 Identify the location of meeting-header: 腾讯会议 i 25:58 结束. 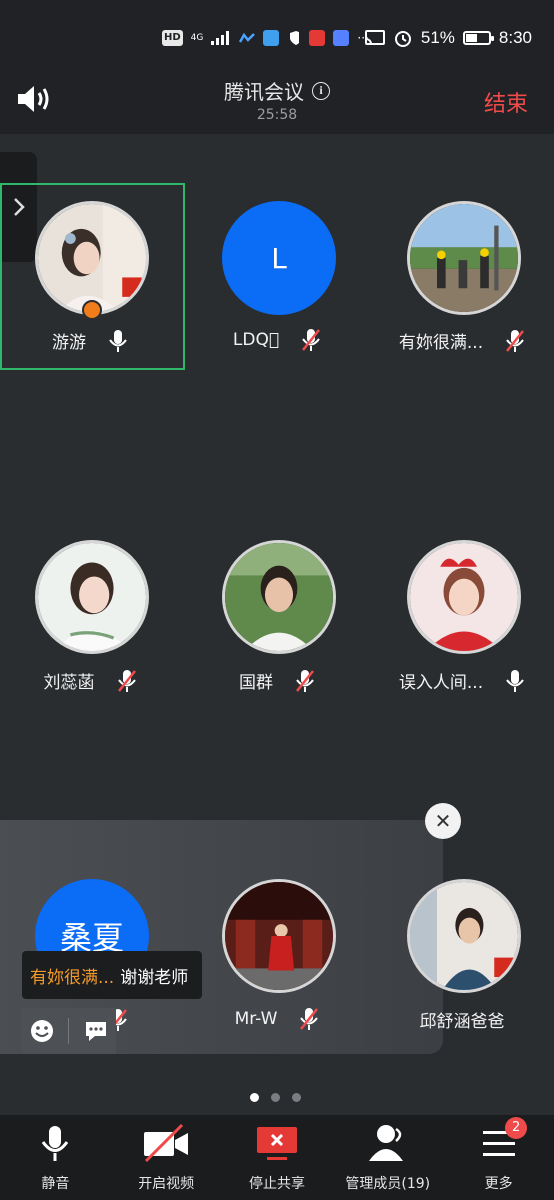
(277, 102).